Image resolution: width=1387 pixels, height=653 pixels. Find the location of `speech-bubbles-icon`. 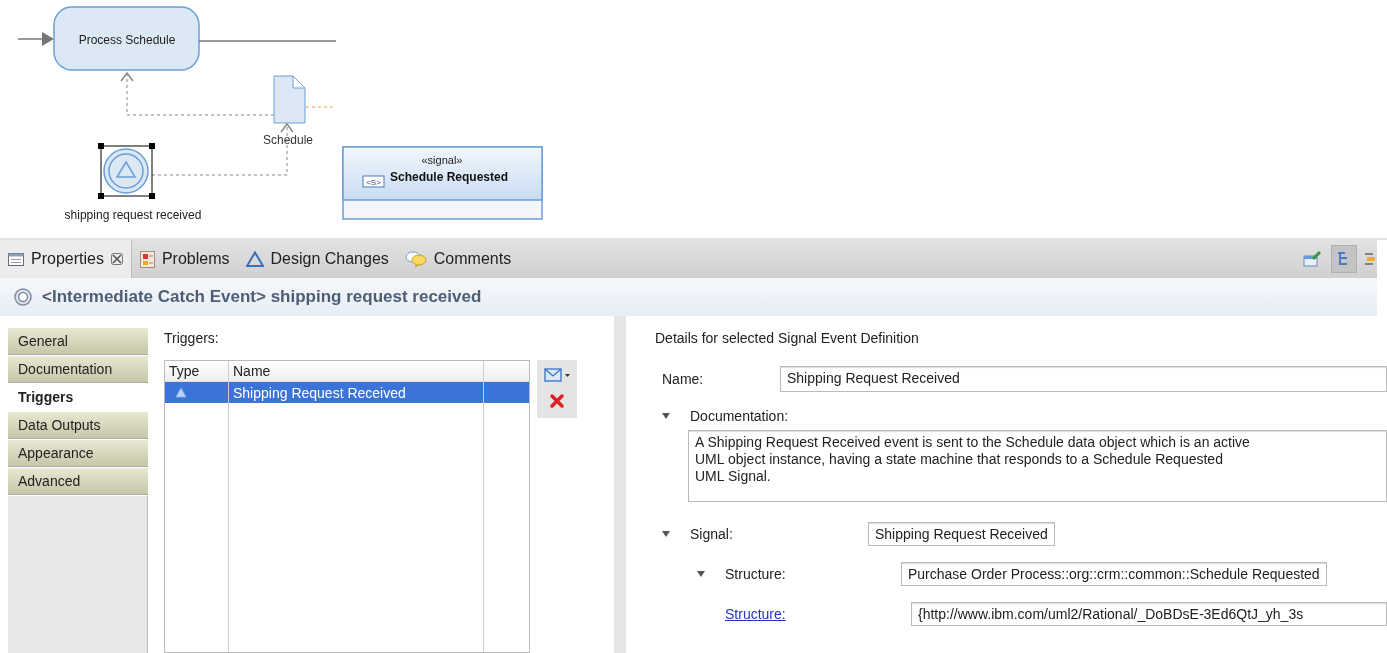

speech-bubbles-icon is located at coordinates (415, 259).